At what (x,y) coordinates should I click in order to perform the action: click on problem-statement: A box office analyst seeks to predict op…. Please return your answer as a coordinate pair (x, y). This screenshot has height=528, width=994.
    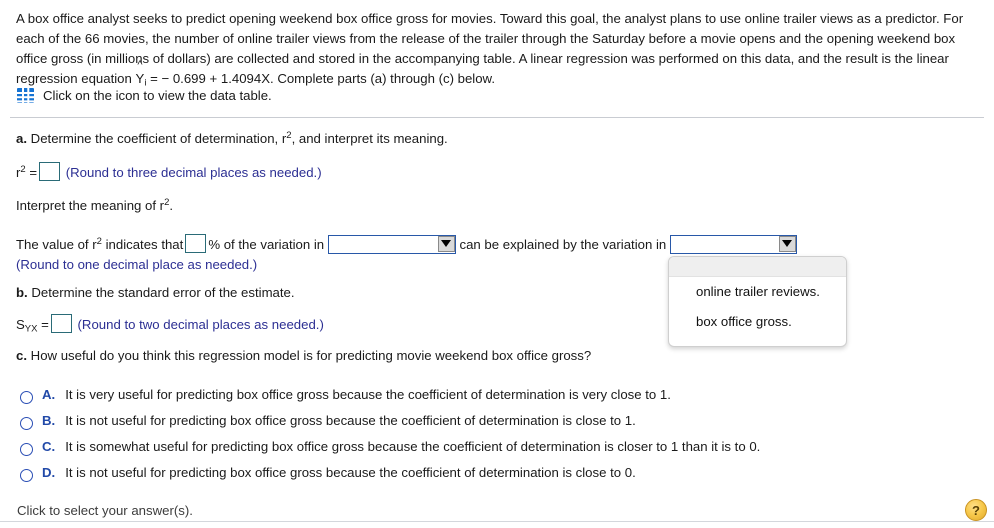
    Looking at the image, I should click on (497, 49).